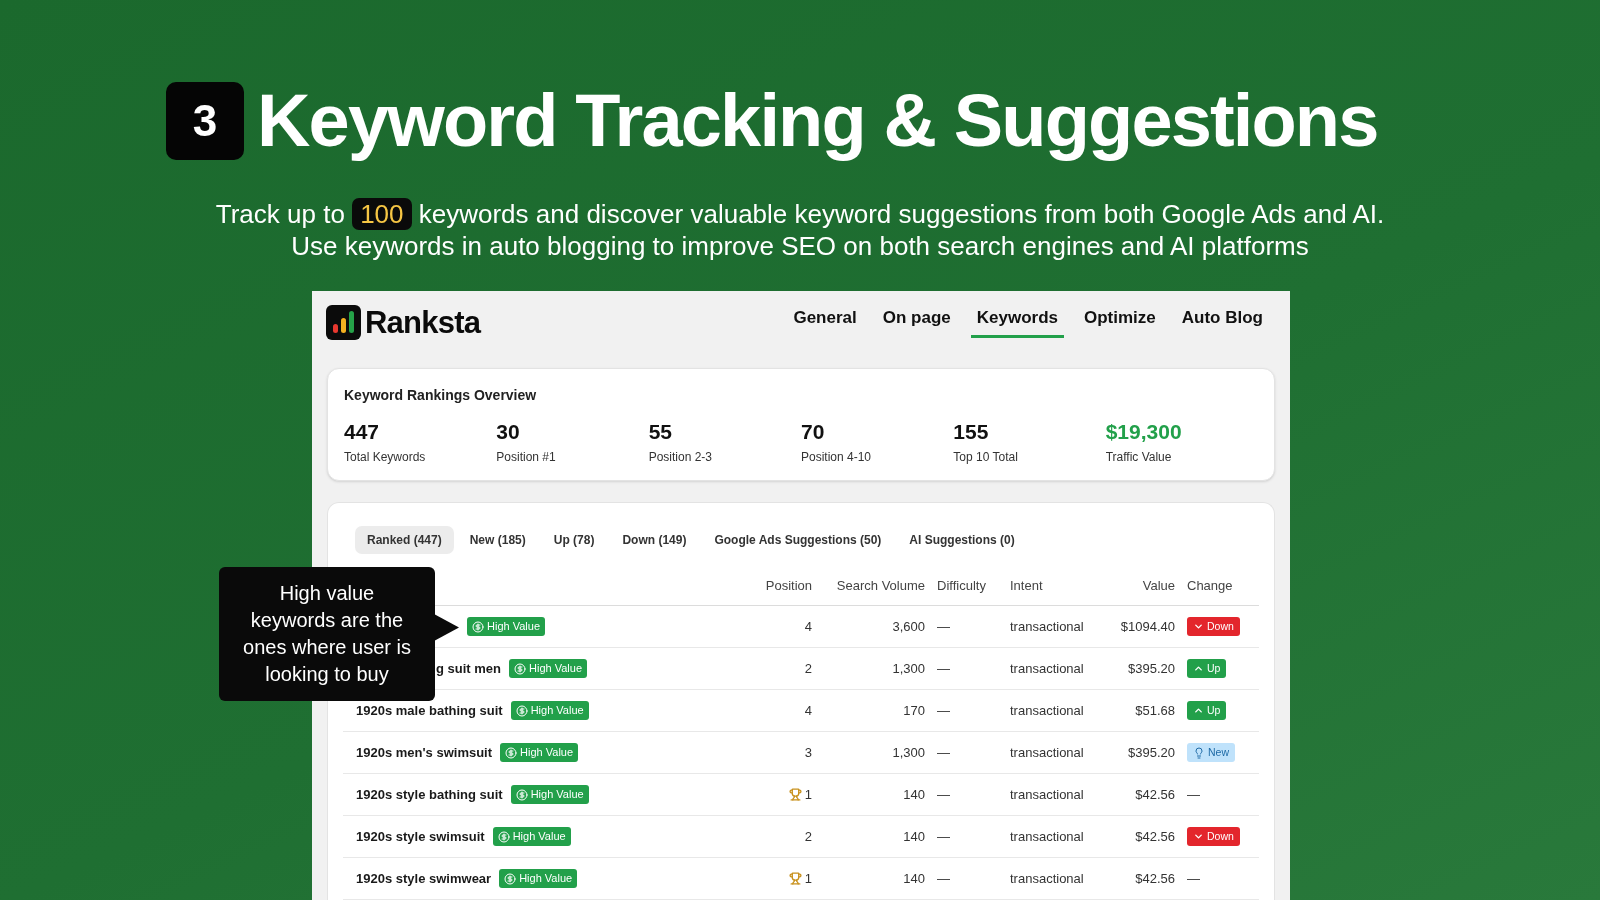 This screenshot has width=1600, height=900. I want to click on value-text: $51.68, so click(1155, 710).